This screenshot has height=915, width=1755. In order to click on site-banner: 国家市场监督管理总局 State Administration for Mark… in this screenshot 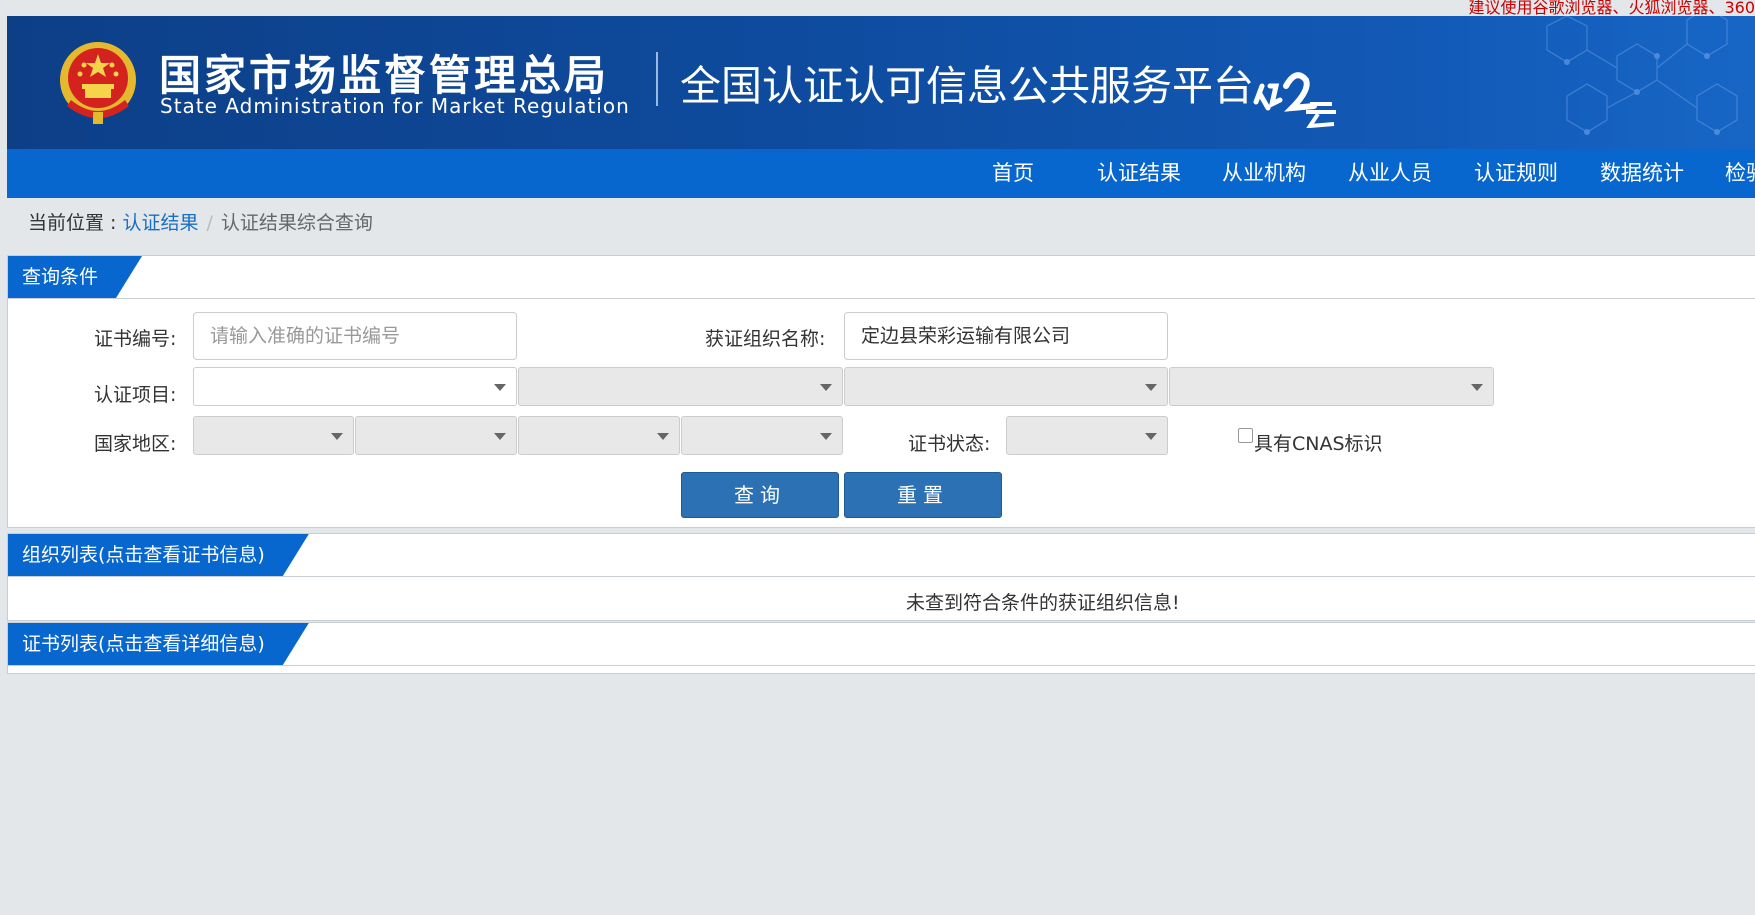, I will do `click(881, 82)`.